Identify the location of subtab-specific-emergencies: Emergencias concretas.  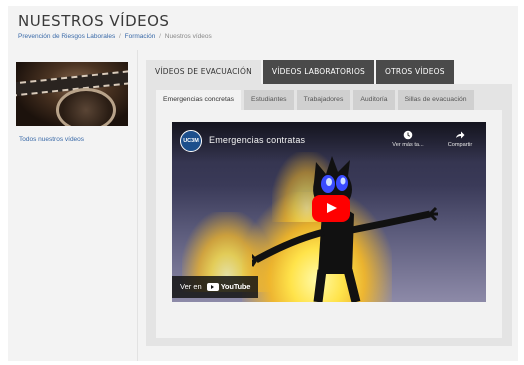
(199, 100).